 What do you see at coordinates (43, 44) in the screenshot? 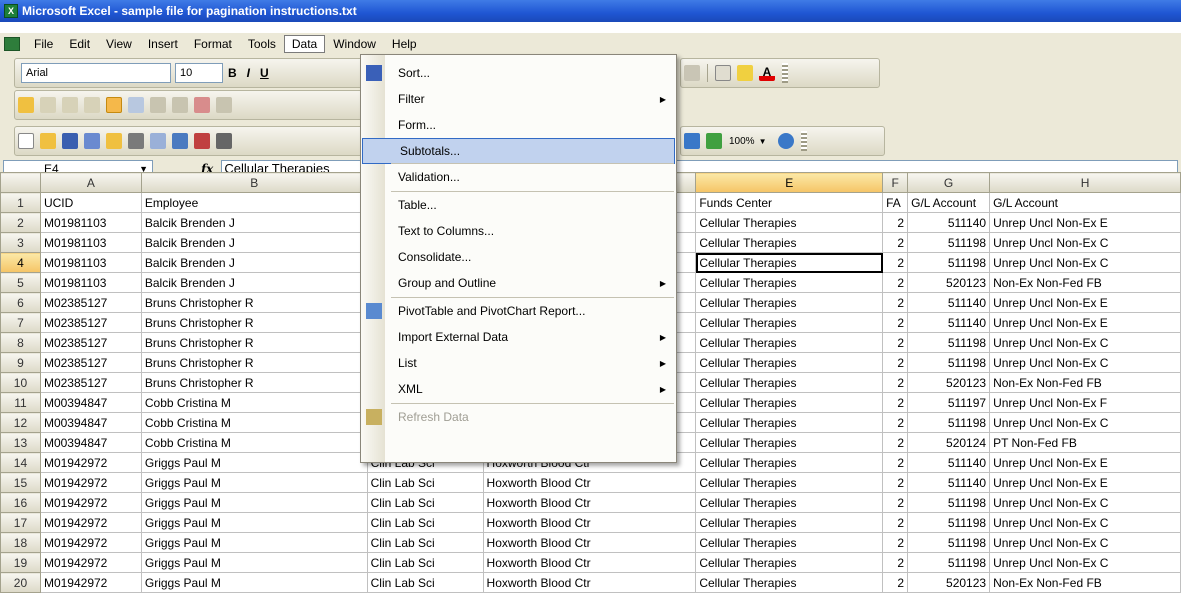
I see `menu-file: File` at bounding box center [43, 44].